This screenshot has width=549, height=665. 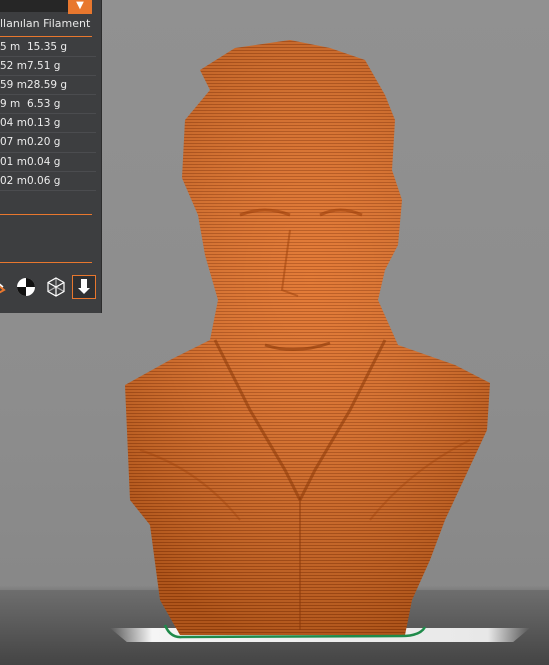 I want to click on view-mode-toolbar, so click(x=48, y=289).